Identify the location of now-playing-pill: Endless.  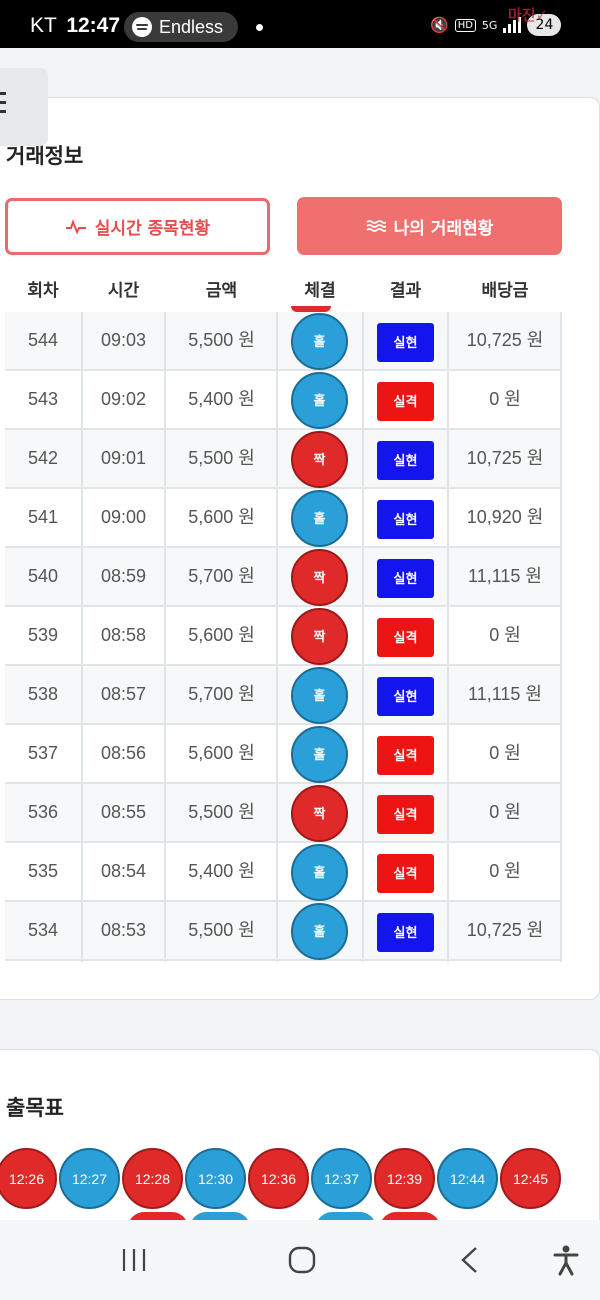
(181, 27).